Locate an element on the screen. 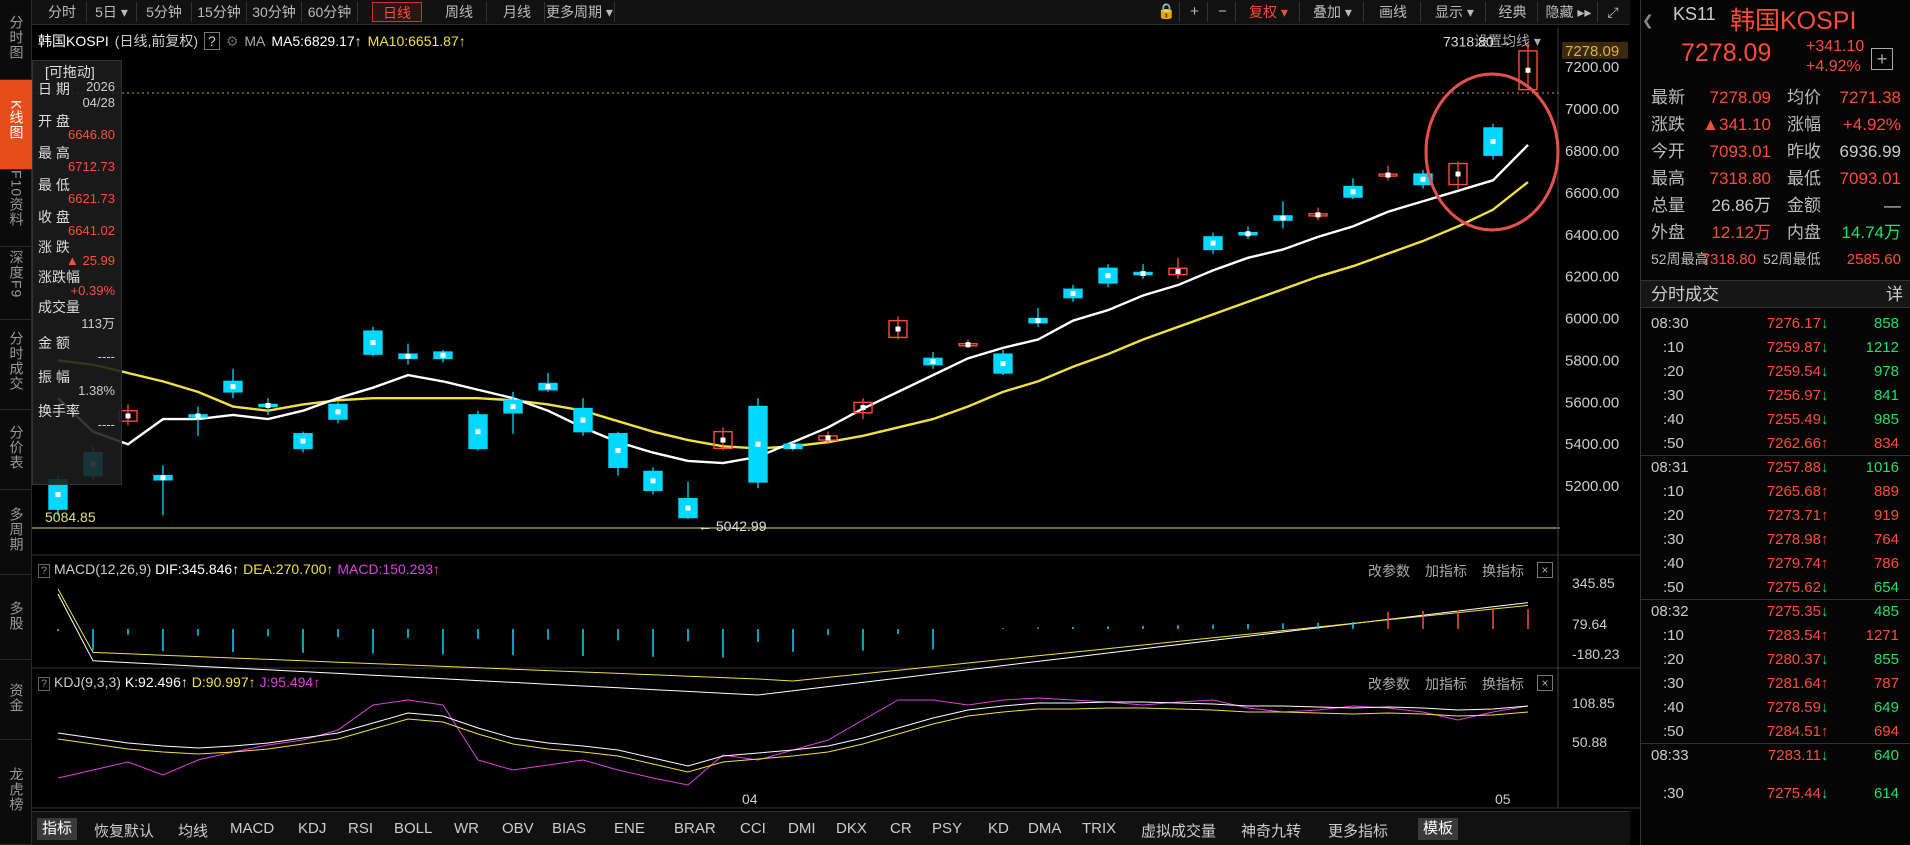  indicator-tab-23: 模板 is located at coordinates (1438, 829).